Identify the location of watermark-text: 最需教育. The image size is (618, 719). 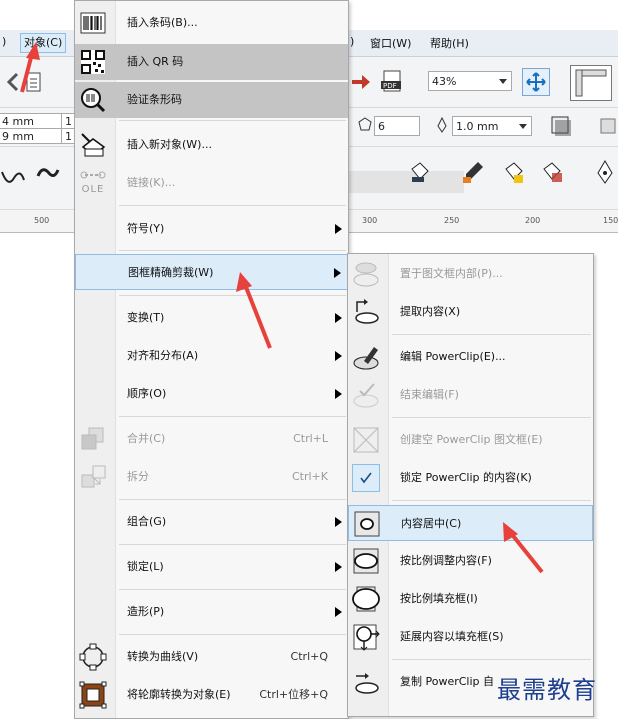
(547, 690).